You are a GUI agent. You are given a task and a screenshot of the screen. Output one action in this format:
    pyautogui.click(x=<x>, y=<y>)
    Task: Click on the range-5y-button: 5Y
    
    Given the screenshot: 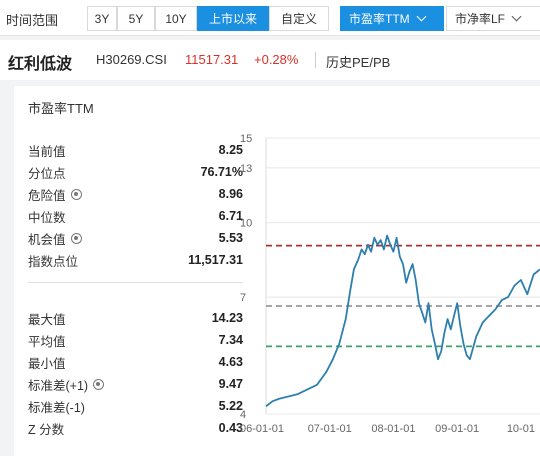 What is the action you would take?
    pyautogui.click(x=136, y=18)
    